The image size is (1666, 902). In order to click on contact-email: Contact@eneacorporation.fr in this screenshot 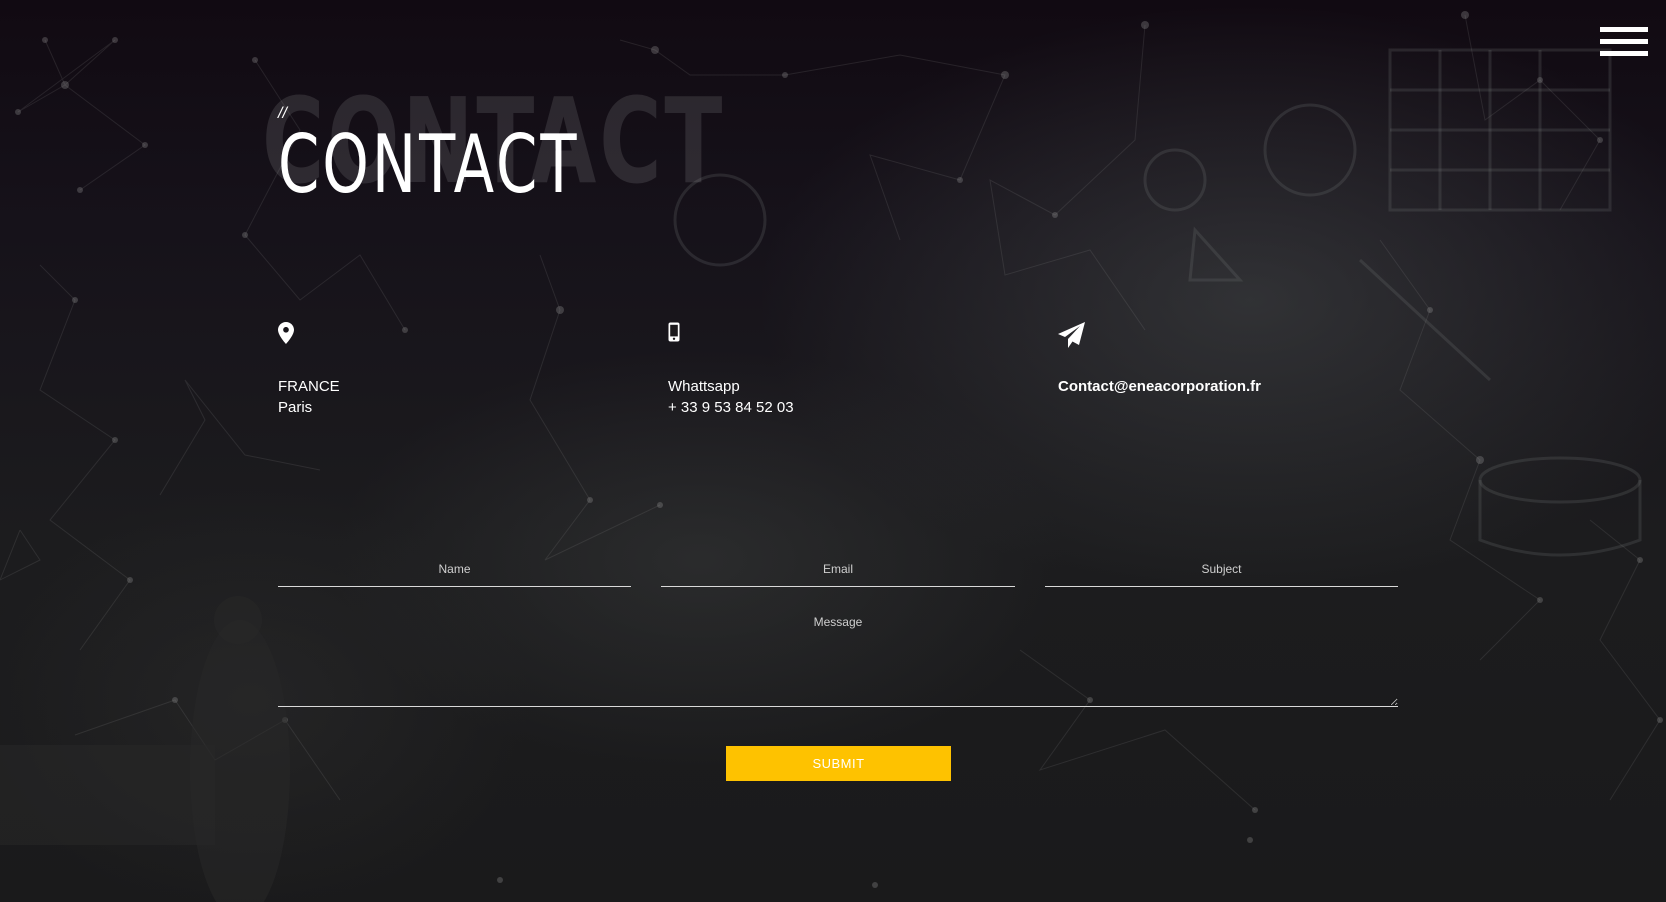, I will do `click(1223, 359)`.